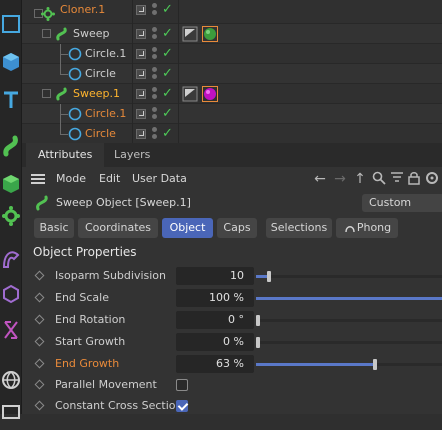  I want to click on sweep-tool-icon, so click(11, 146).